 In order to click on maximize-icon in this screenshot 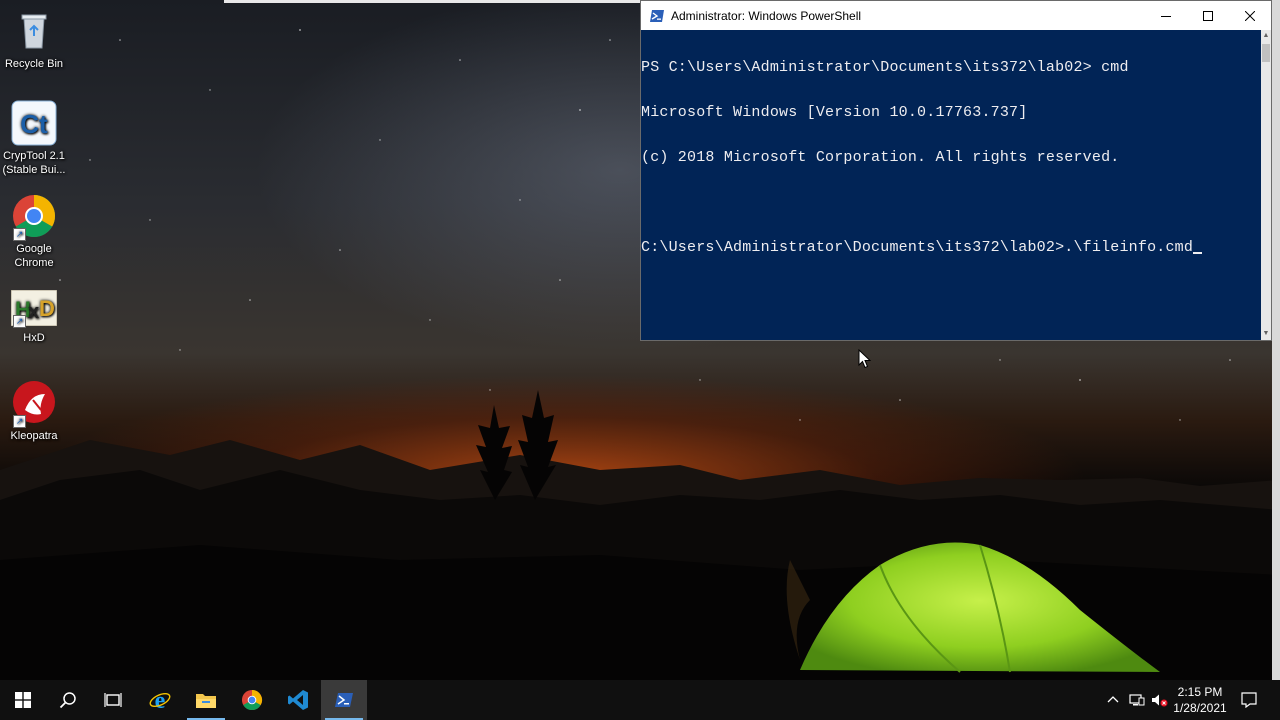, I will do `click(1208, 15)`.